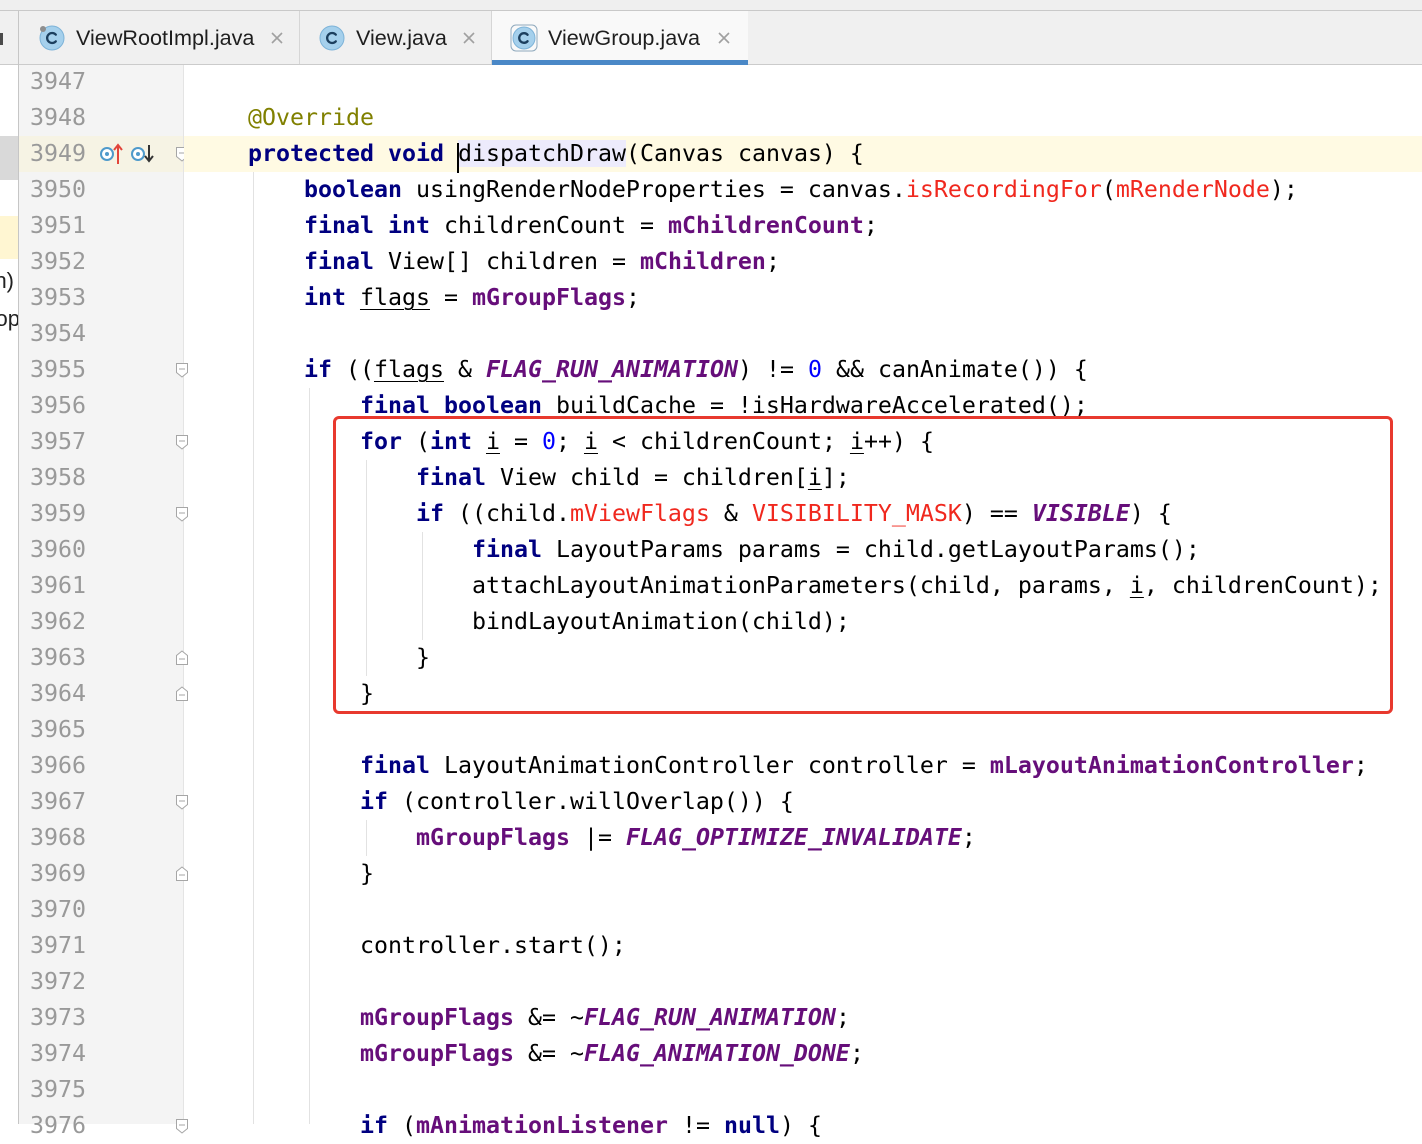  I want to click on gutter-row: 3947, so click(101, 82).